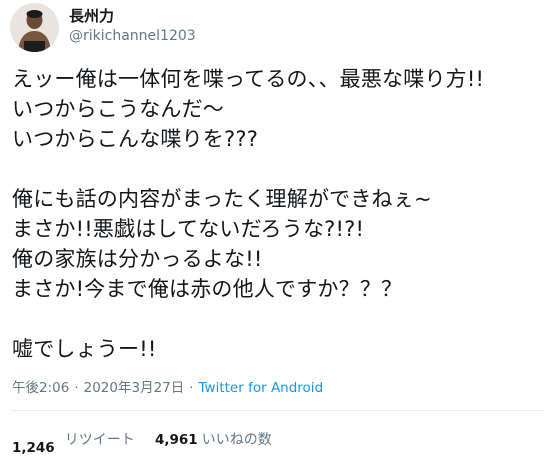  I want to click on retweets-count: 1,246, so click(33, 448).